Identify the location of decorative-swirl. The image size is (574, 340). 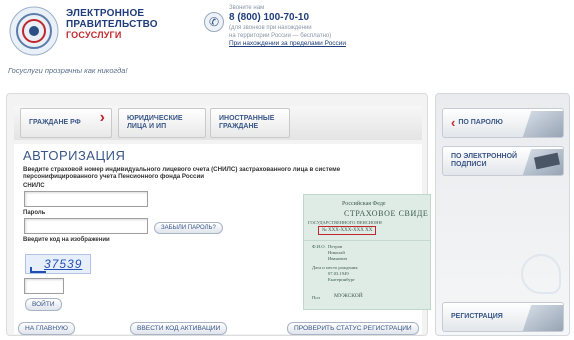
(541, 274).